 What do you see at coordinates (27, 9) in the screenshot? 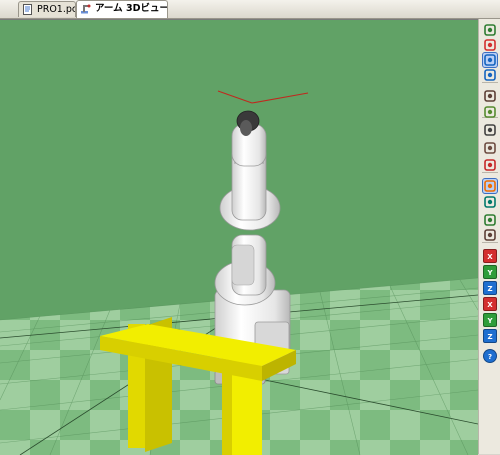
I see `document-icon` at bounding box center [27, 9].